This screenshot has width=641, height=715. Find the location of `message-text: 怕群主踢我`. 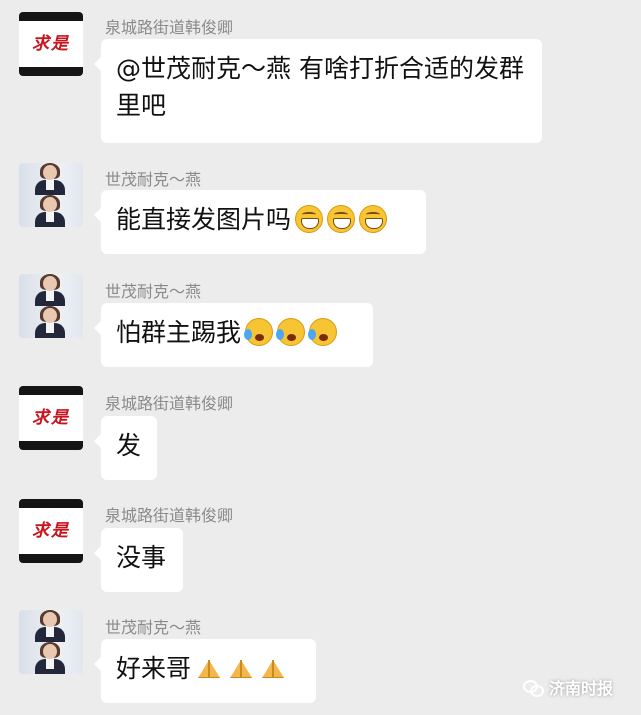

message-text: 怕群主踢我 is located at coordinates (179, 332).